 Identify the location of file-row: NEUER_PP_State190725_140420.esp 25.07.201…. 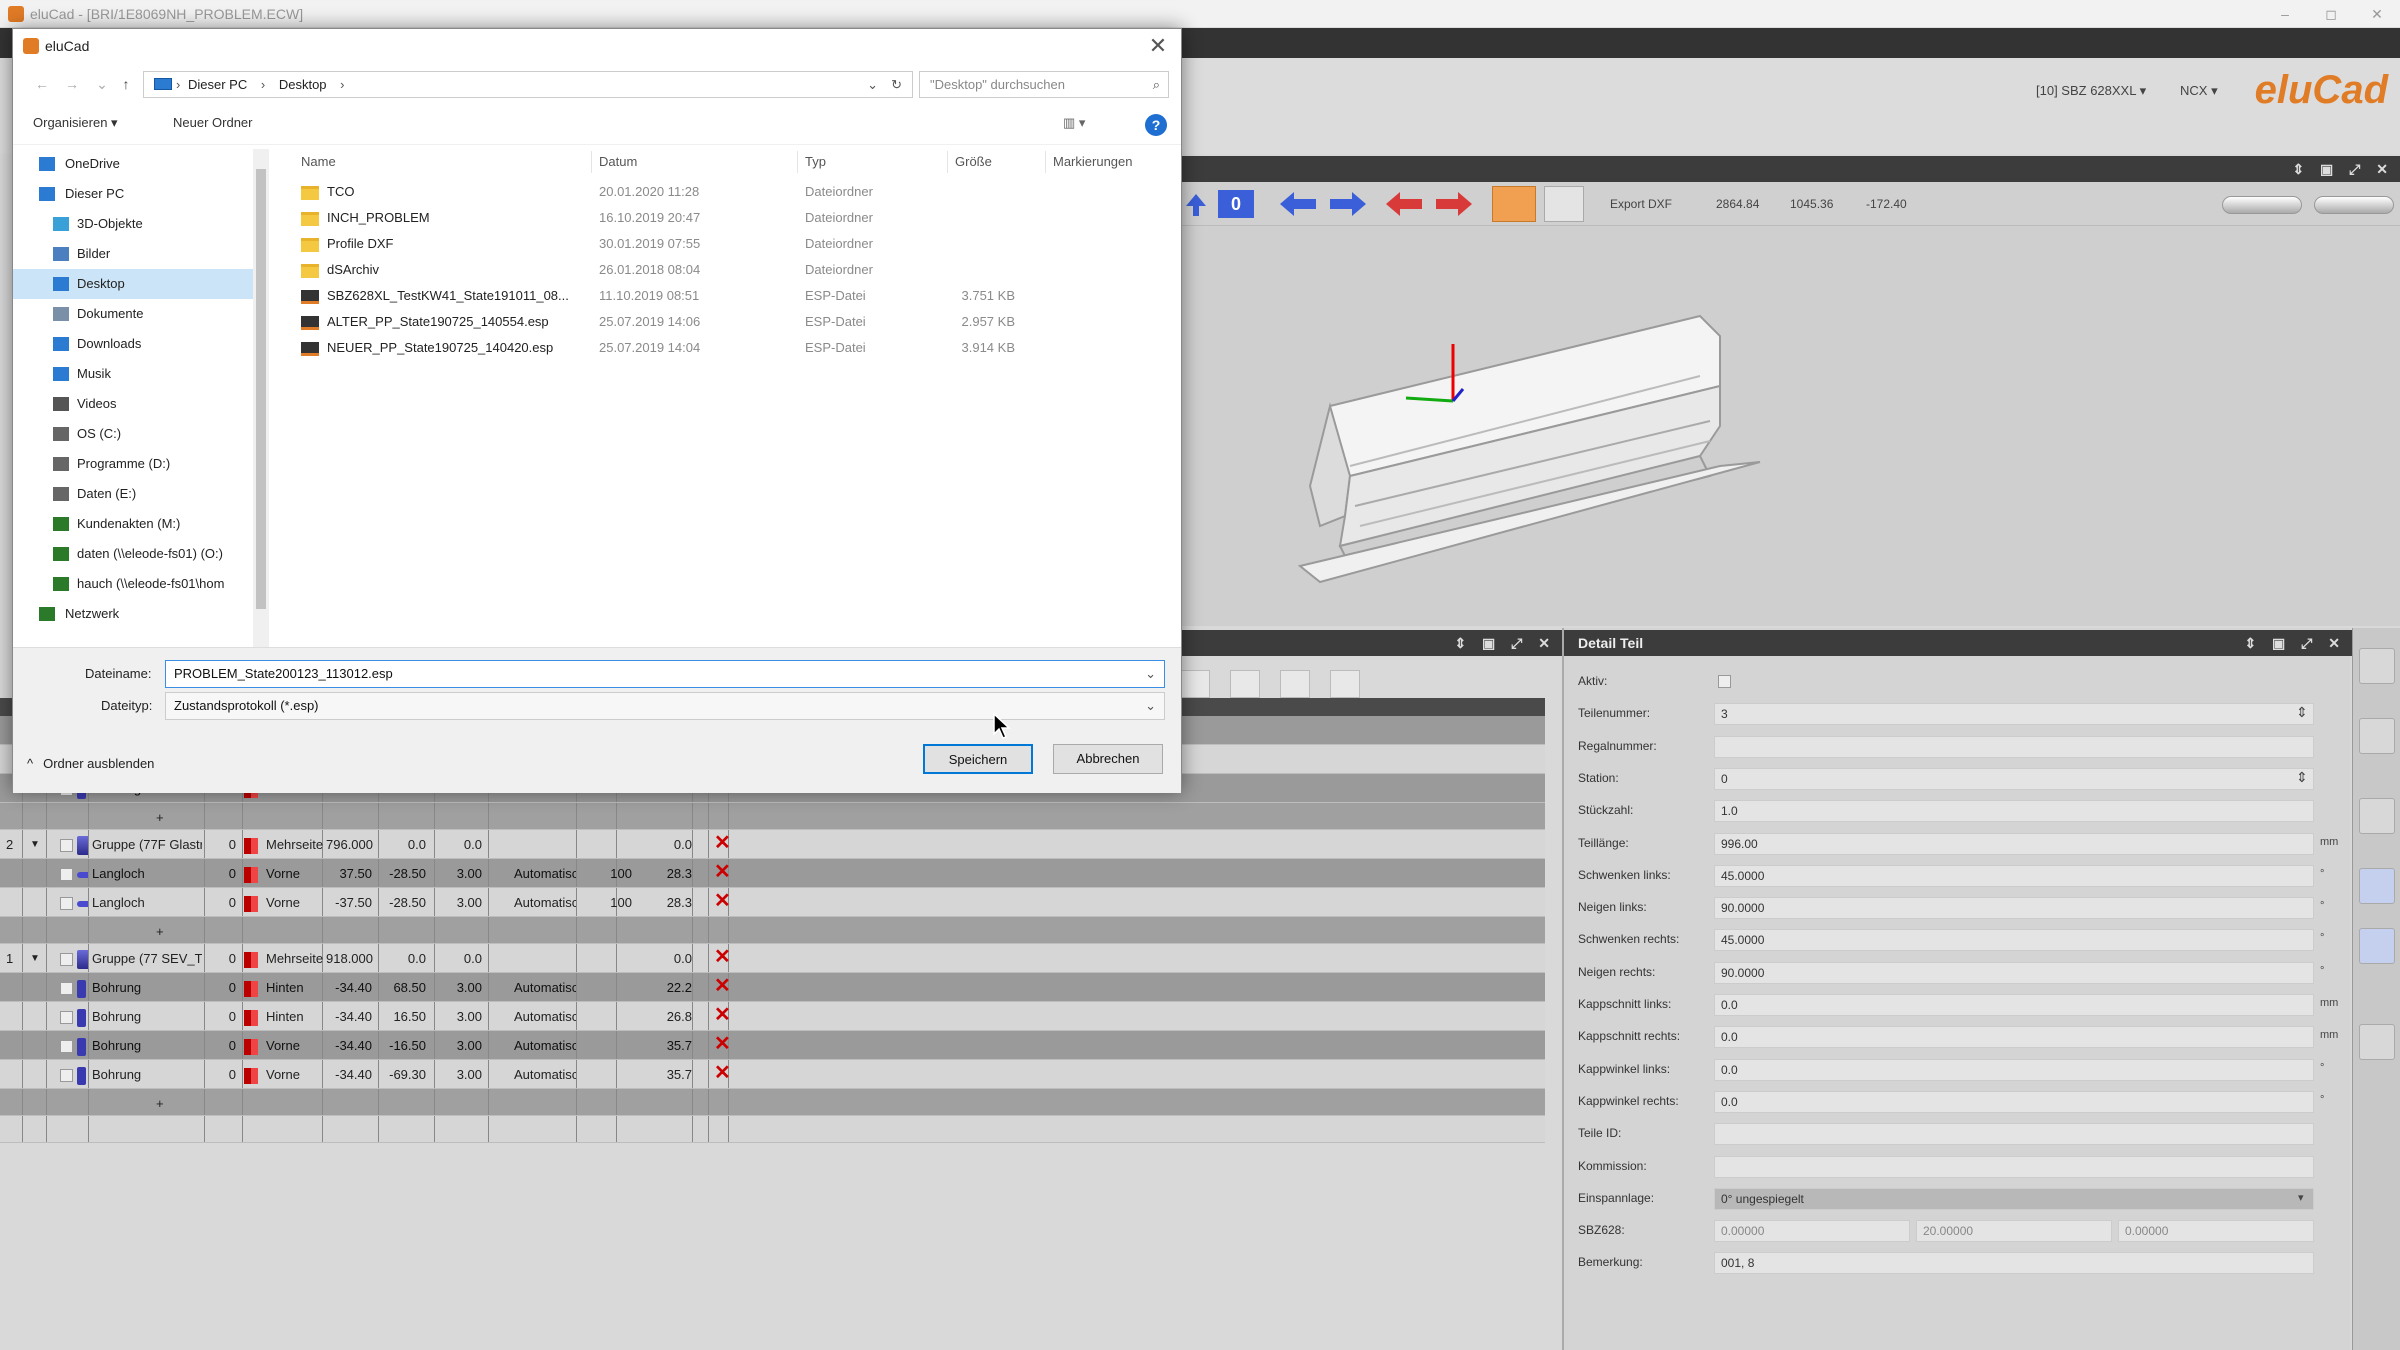
(729, 348).